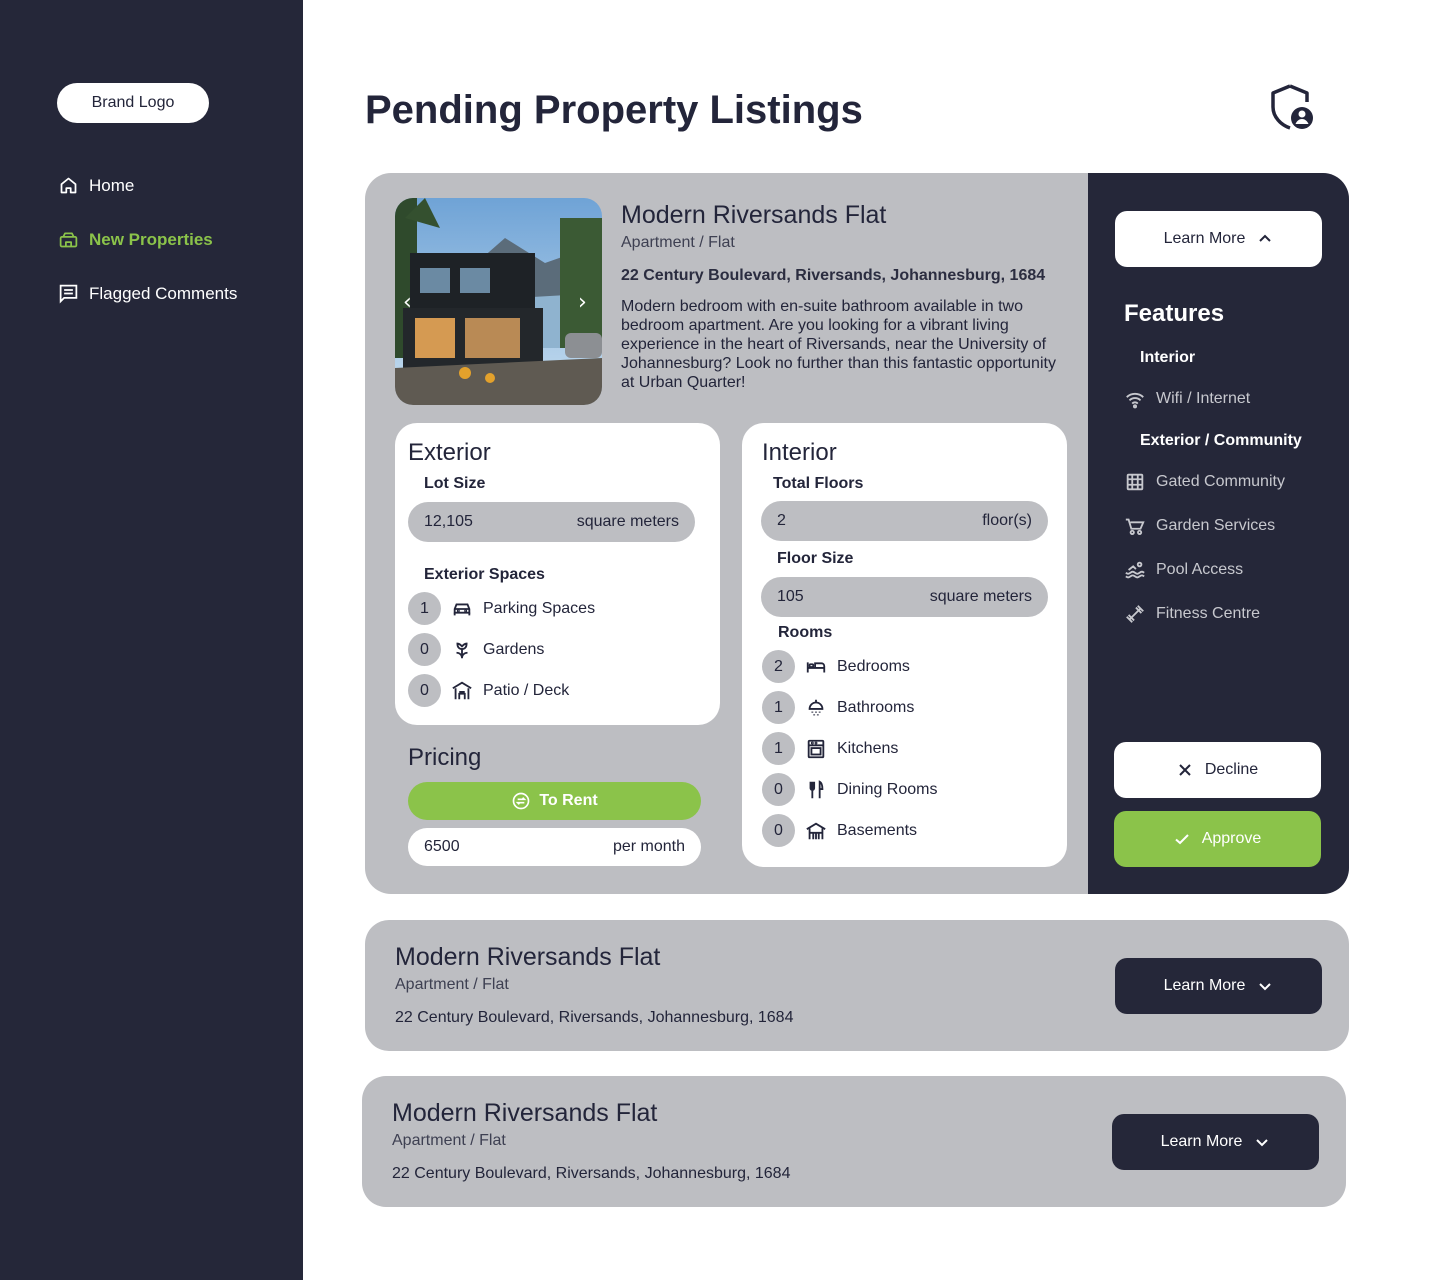 This screenshot has height=1280, width=1440. What do you see at coordinates (1265, 238) in the screenshot?
I see `chevron-up-icon` at bounding box center [1265, 238].